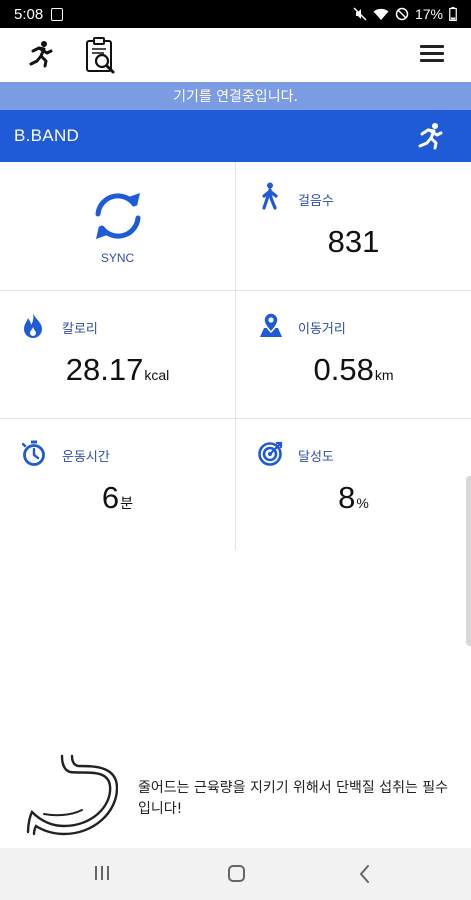  What do you see at coordinates (157, 375) in the screenshot?
I see `calories-unit: kcal` at bounding box center [157, 375].